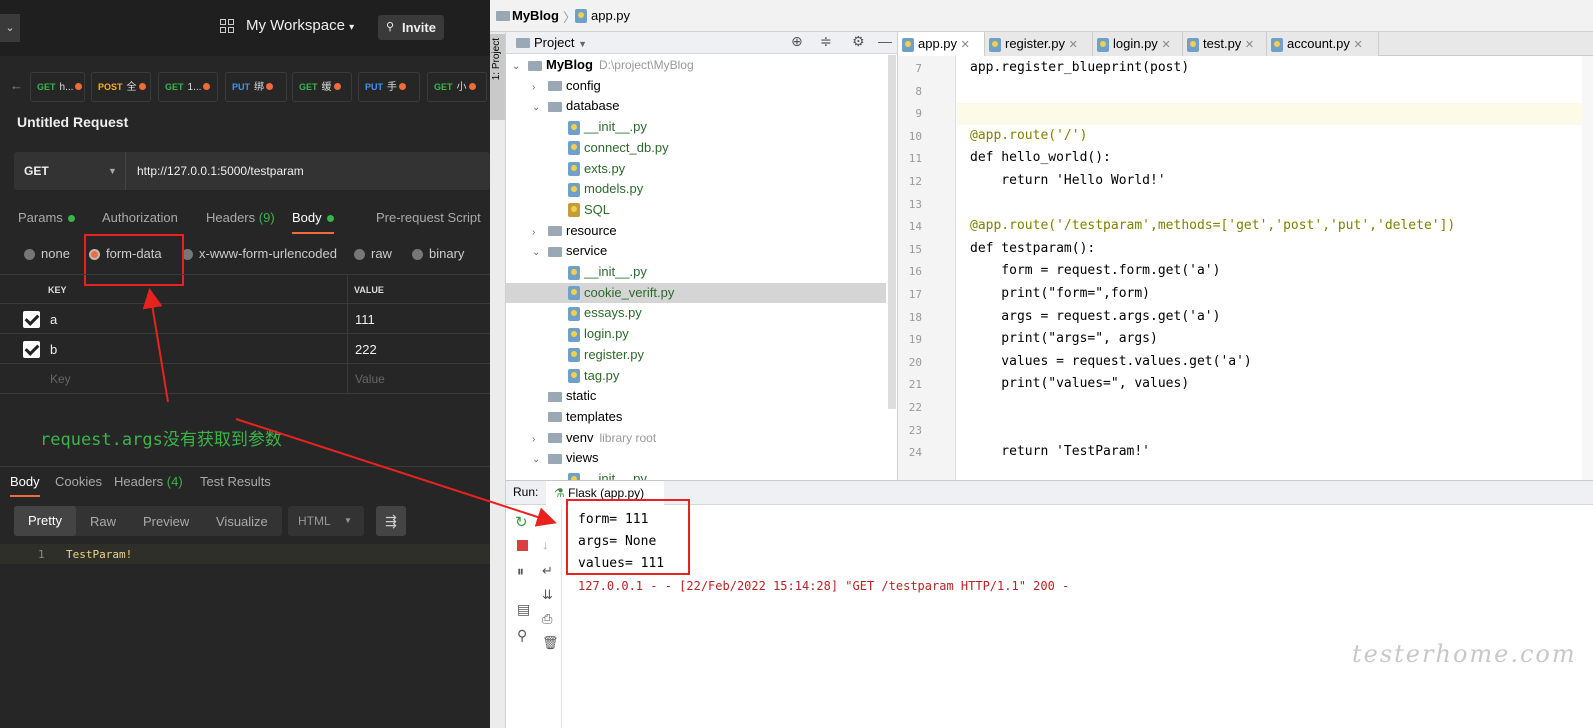 The height and width of the screenshot is (728, 1593). I want to click on arrow-to-form-data, so click(155, 345).